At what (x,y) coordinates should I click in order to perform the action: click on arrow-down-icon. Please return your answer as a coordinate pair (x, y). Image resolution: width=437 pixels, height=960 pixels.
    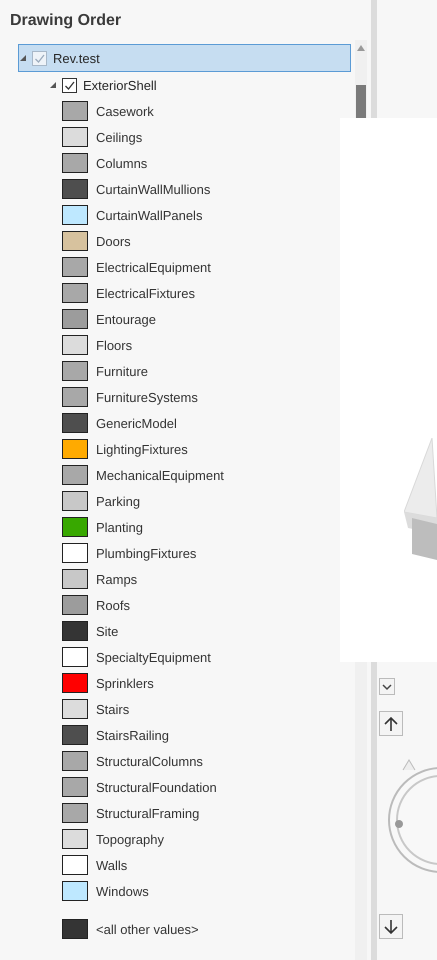
    Looking at the image, I should click on (391, 926).